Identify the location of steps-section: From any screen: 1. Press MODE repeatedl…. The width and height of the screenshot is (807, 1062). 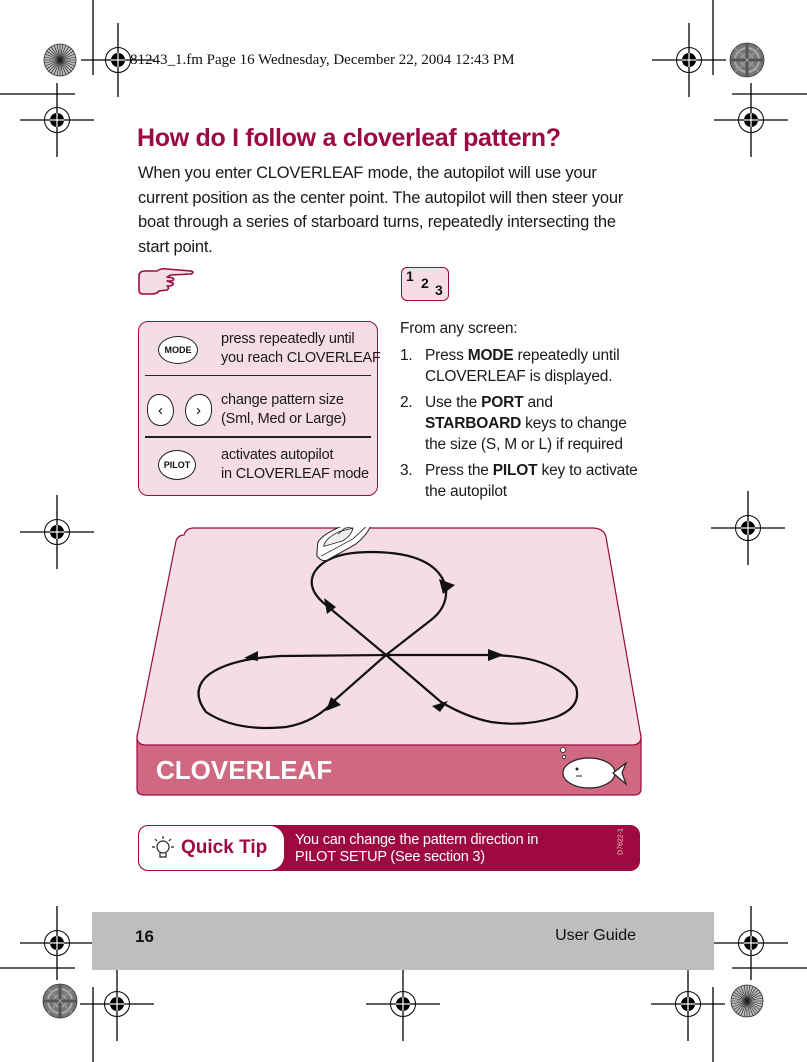
(525, 412).